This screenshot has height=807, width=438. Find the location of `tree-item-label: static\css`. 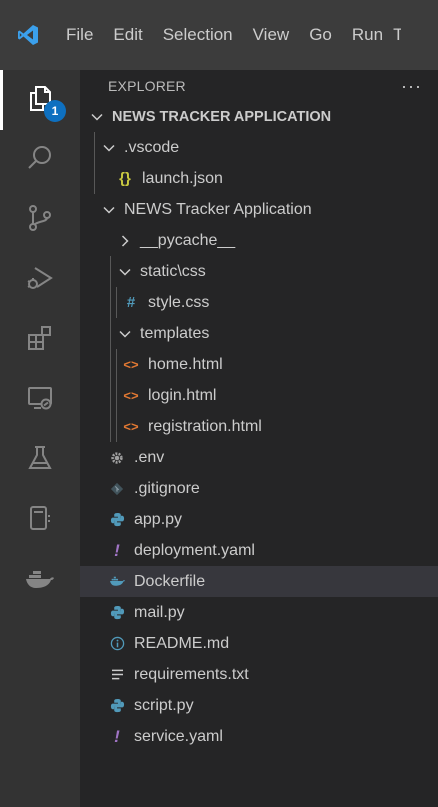

tree-item-label: static\css is located at coordinates (173, 271).